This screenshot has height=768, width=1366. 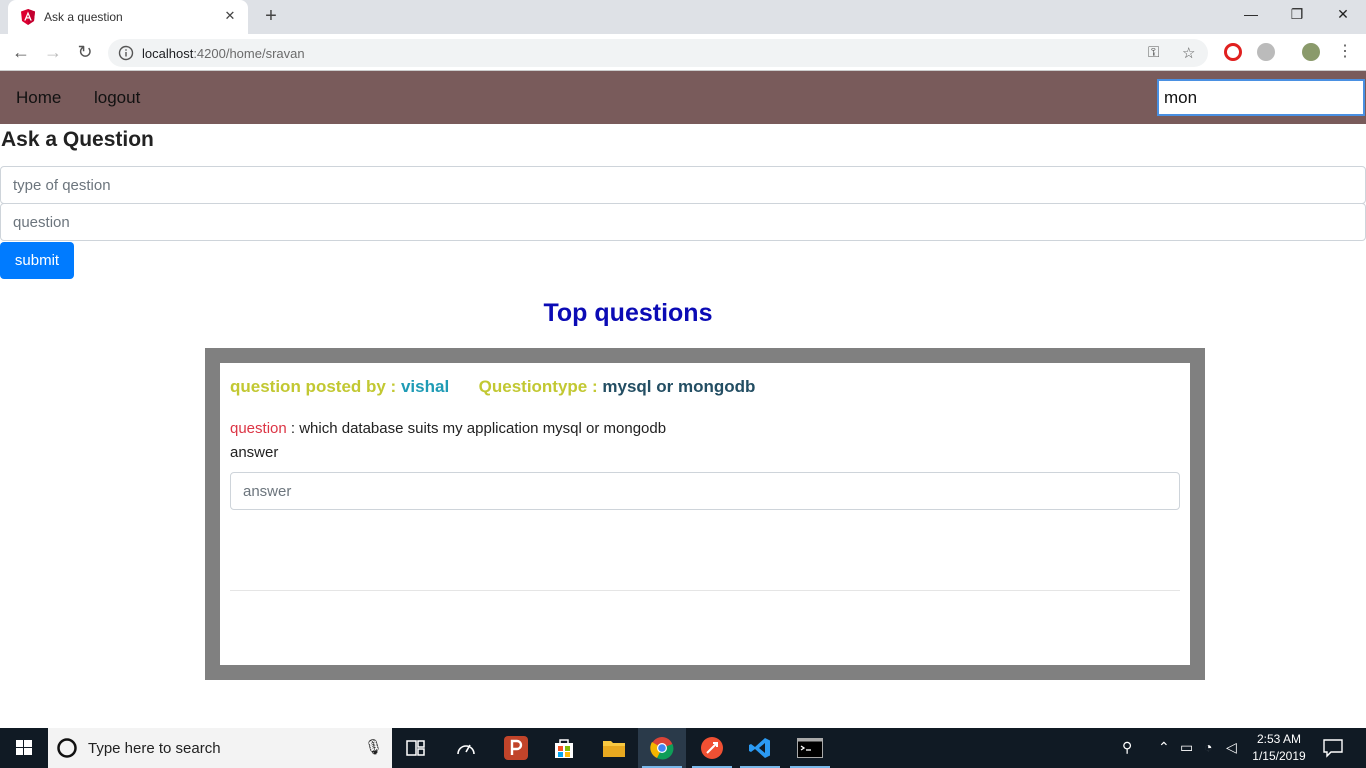 I want to click on volume-icon: ◁, so click(x=1231, y=747).